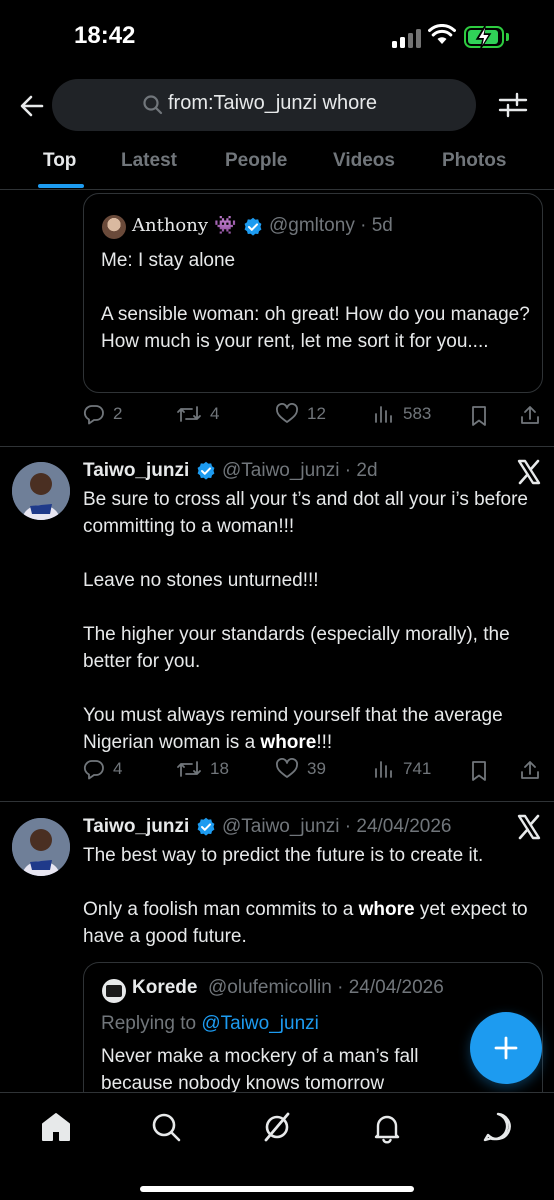 This screenshot has width=554, height=1200. I want to click on quoted-author-name: Korede, so click(165, 987).